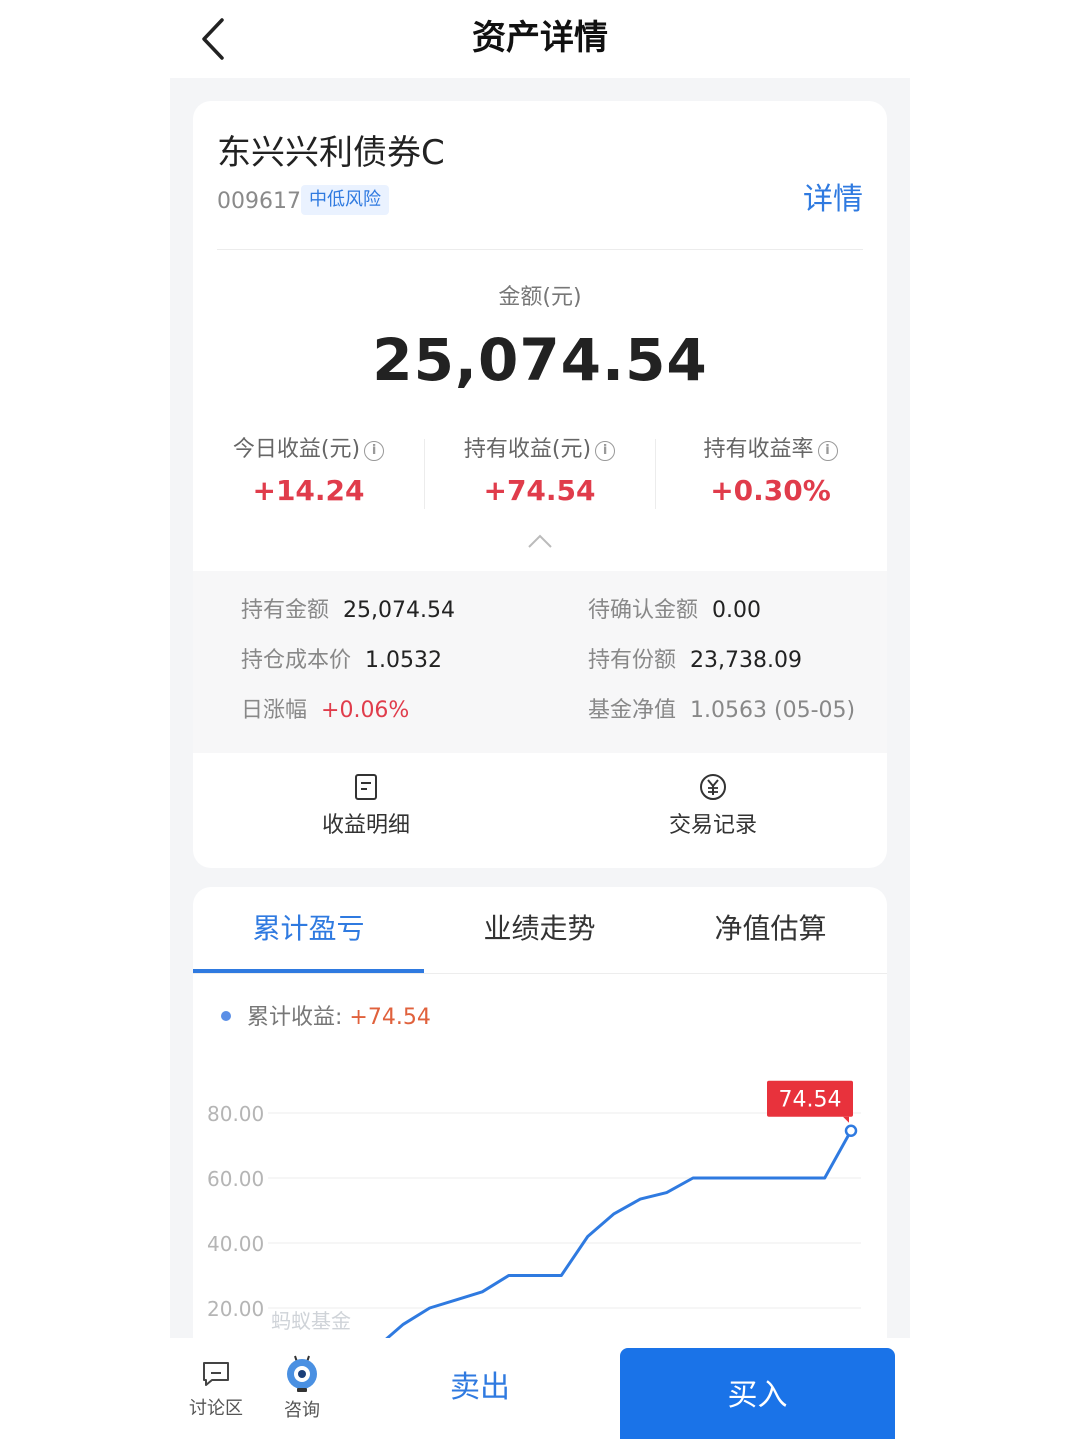 The image size is (1080, 1439). Describe the element at coordinates (274, 710) in the screenshot. I see `daily-change-label: 日涨幅` at that location.